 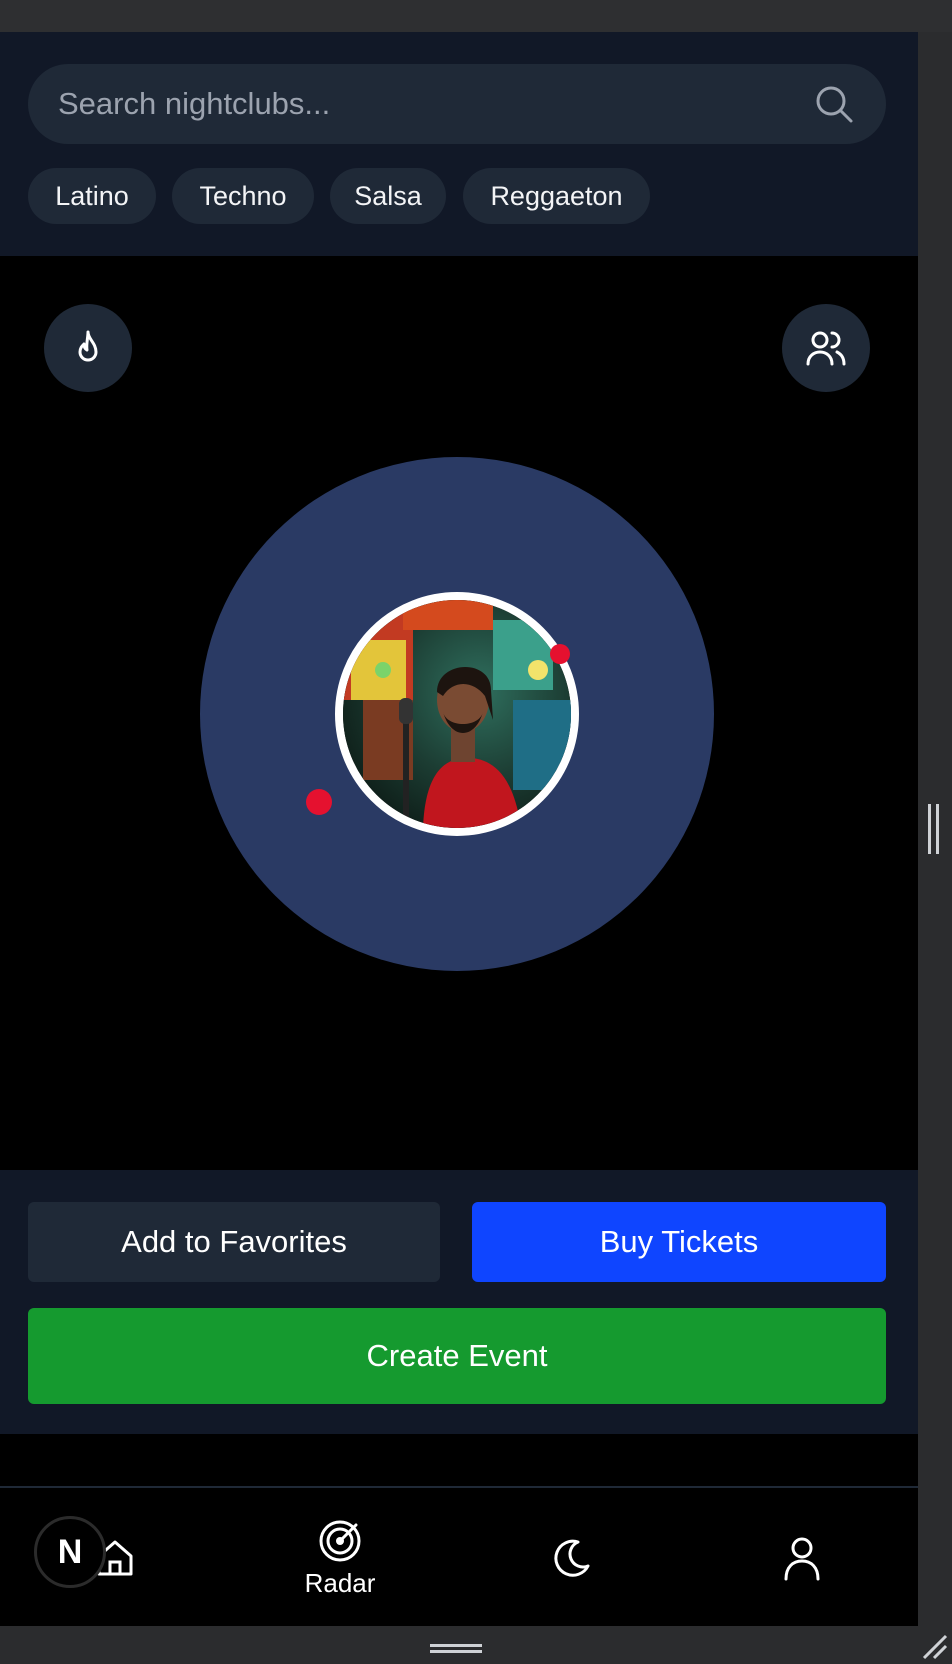 I want to click on search-input, so click(x=428, y=104).